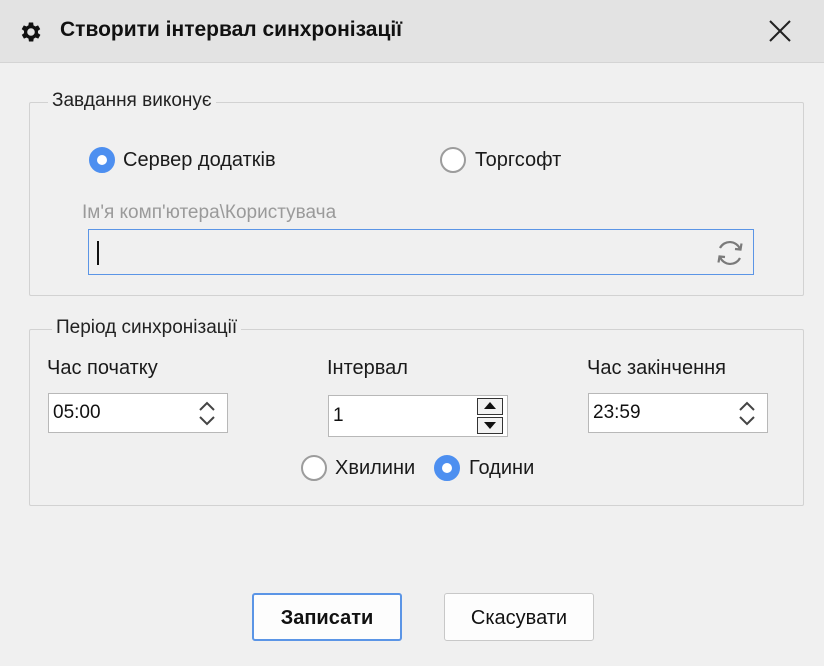 The width and height of the screenshot is (824, 666). I want to click on start-time-value: 05:00, so click(77, 412).